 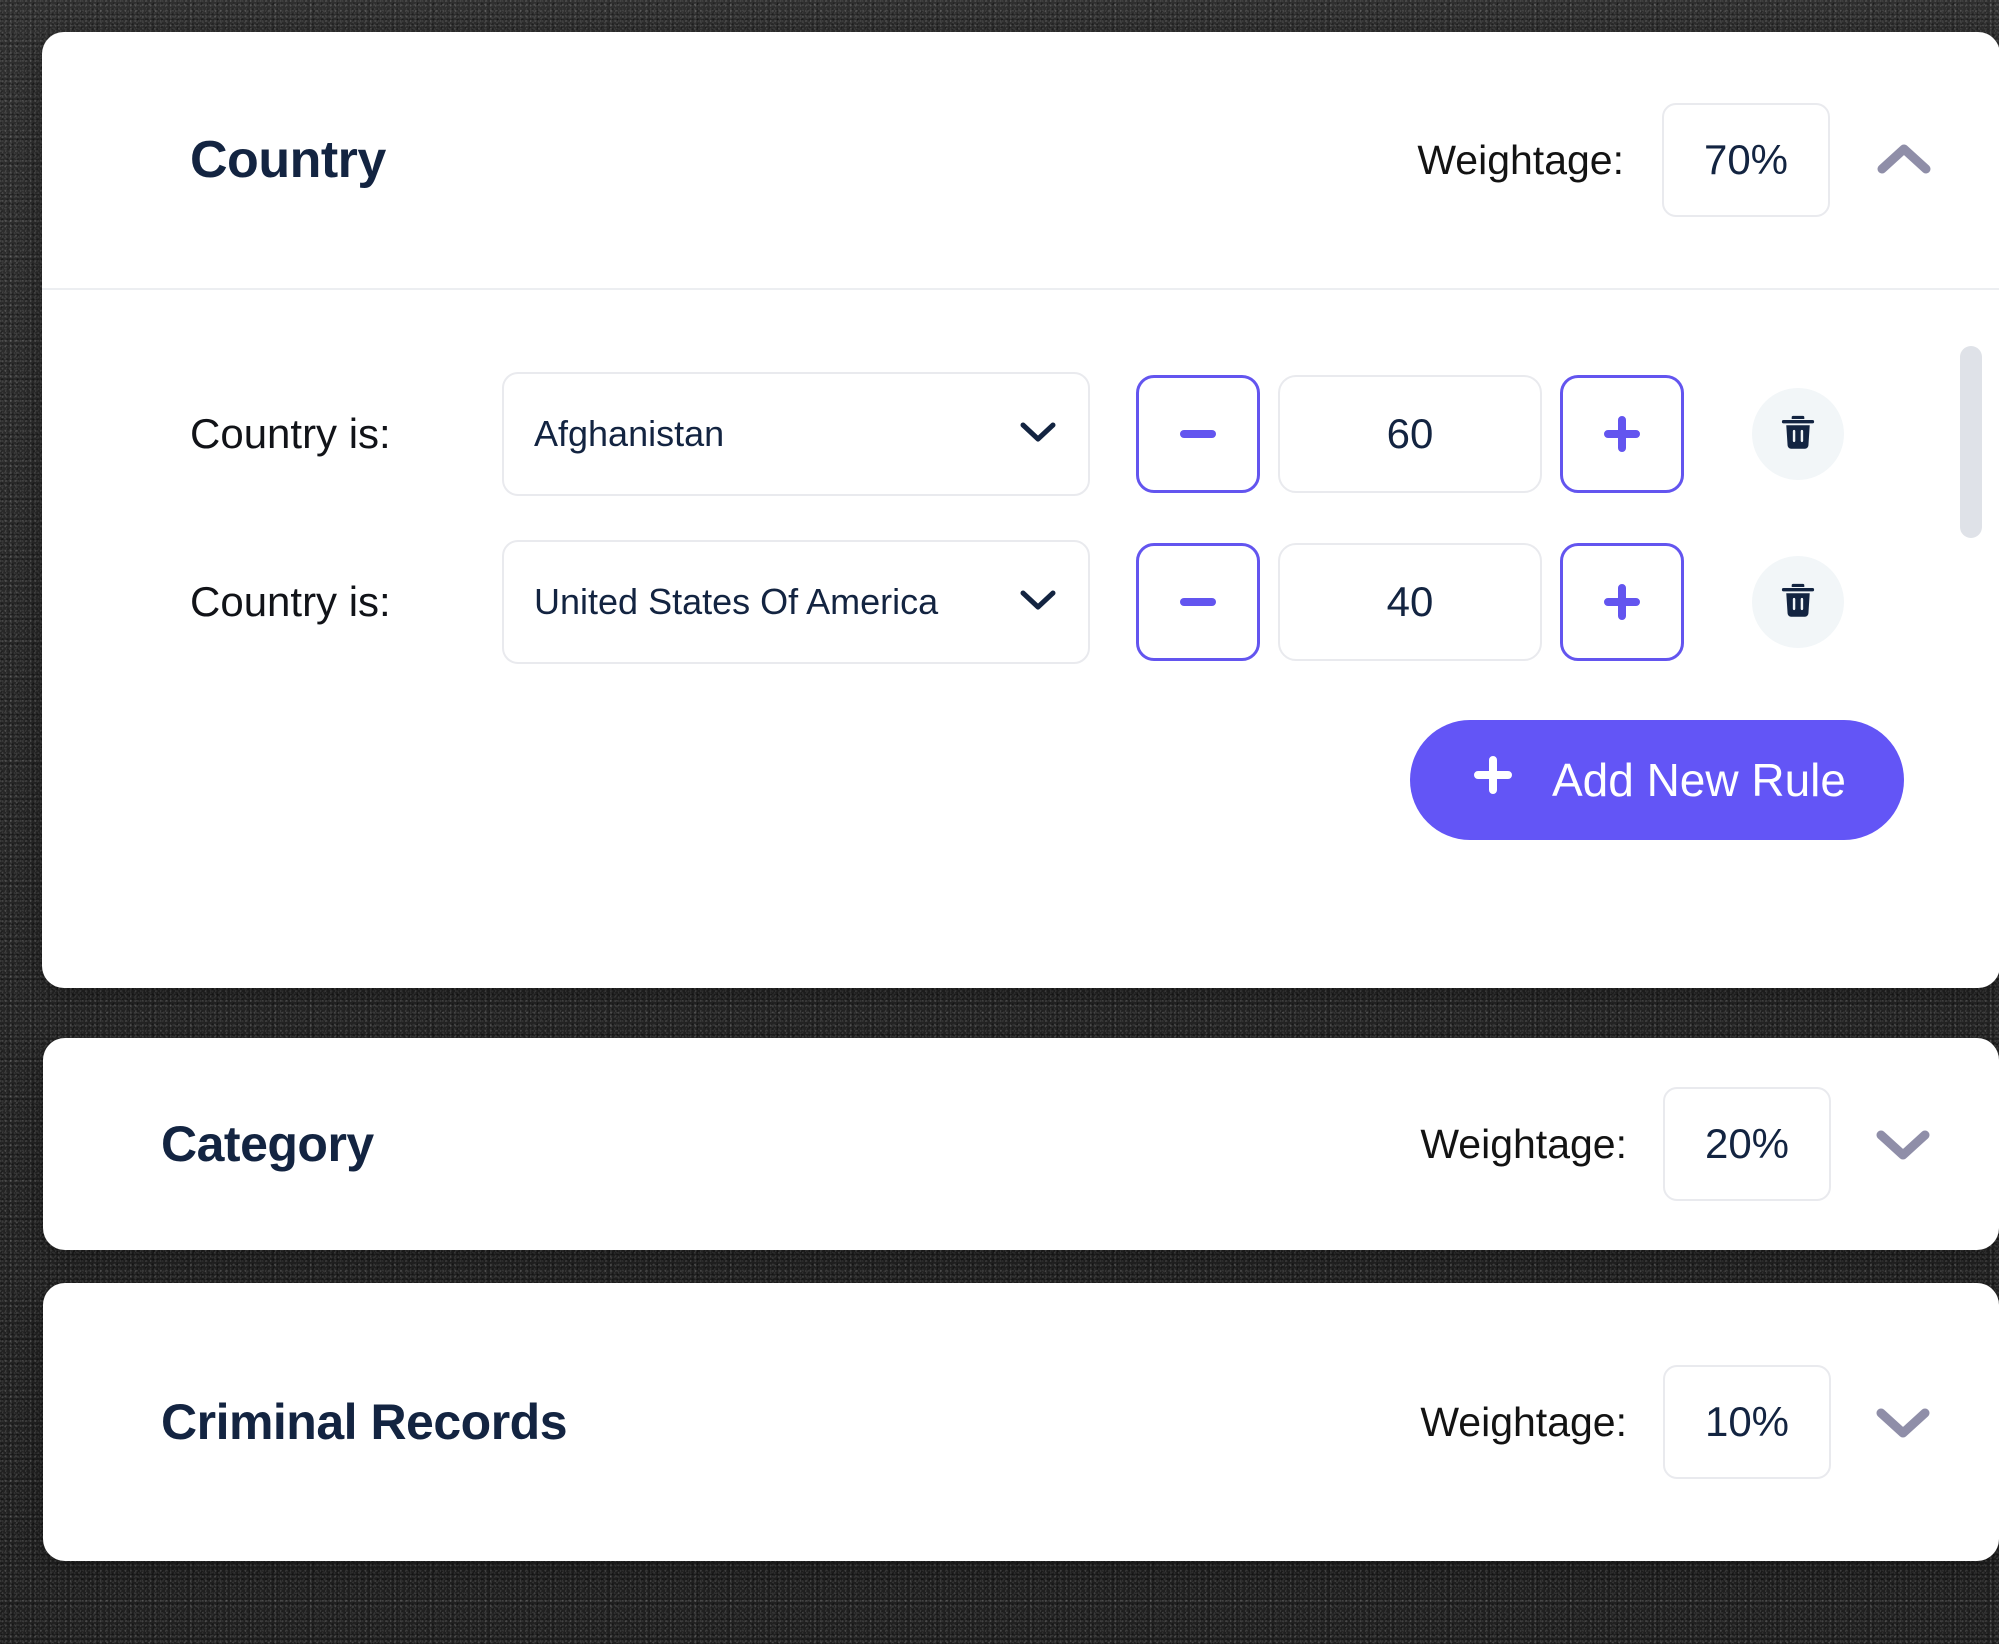 I want to click on country-select-value: Afghanistan, so click(x=629, y=433).